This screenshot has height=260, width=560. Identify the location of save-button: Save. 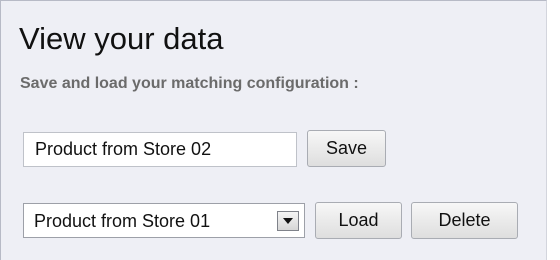
(346, 148).